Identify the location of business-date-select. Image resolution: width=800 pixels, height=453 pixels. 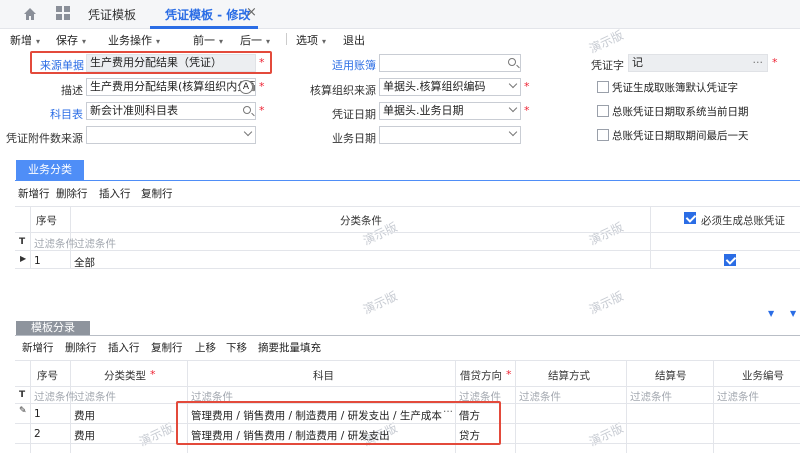
(450, 135).